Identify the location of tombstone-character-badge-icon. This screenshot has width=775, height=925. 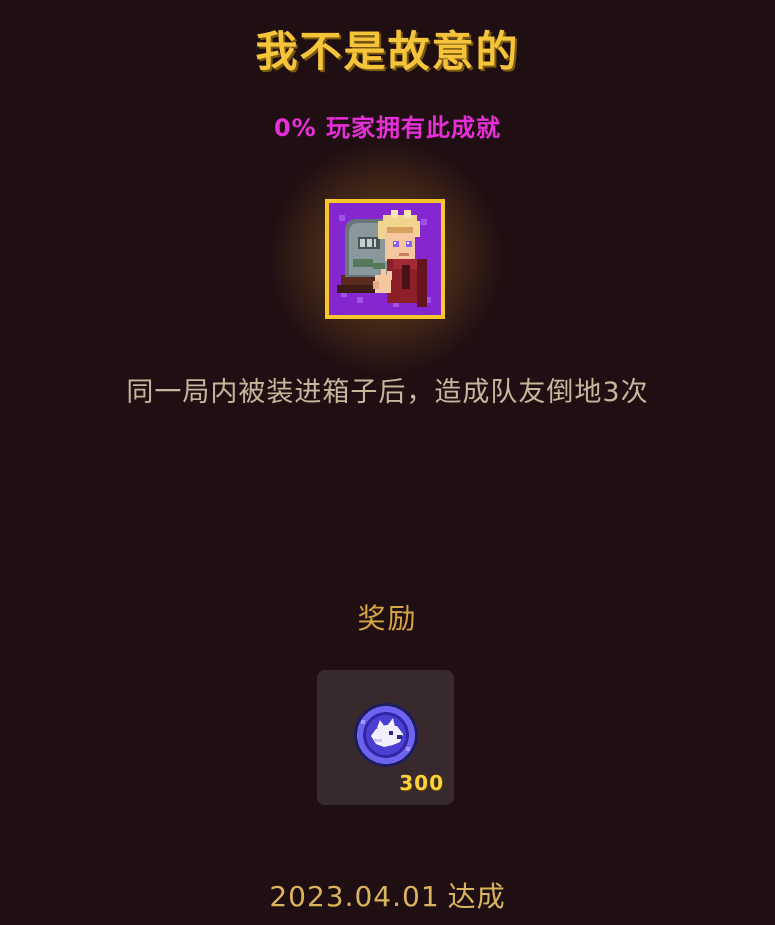
(385, 259).